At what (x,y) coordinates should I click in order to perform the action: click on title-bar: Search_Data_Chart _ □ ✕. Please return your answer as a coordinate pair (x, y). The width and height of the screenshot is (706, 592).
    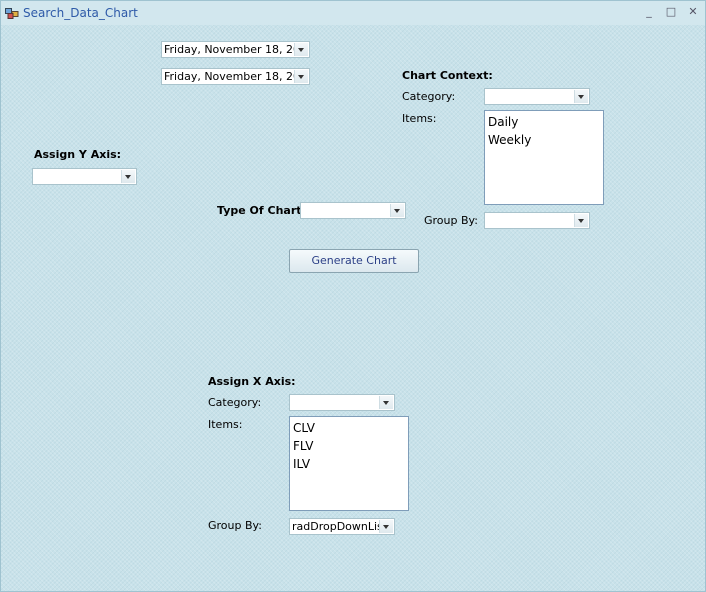
    Looking at the image, I should click on (353, 13).